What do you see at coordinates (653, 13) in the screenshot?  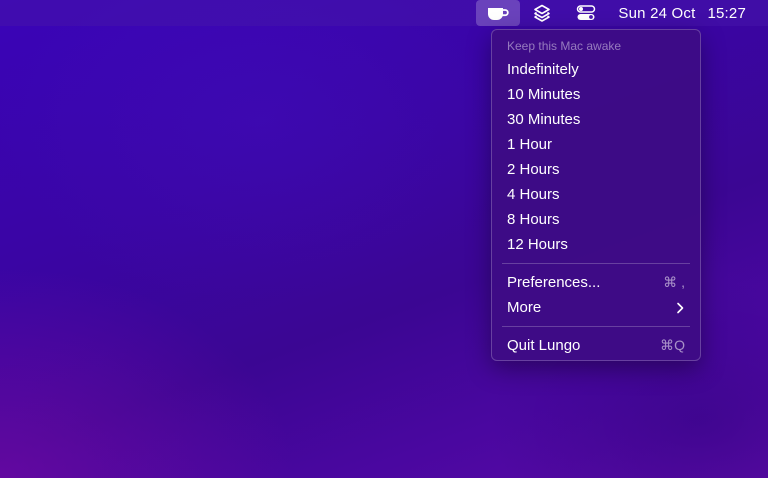 I see `menubar-date: Sun 24 Oct` at bounding box center [653, 13].